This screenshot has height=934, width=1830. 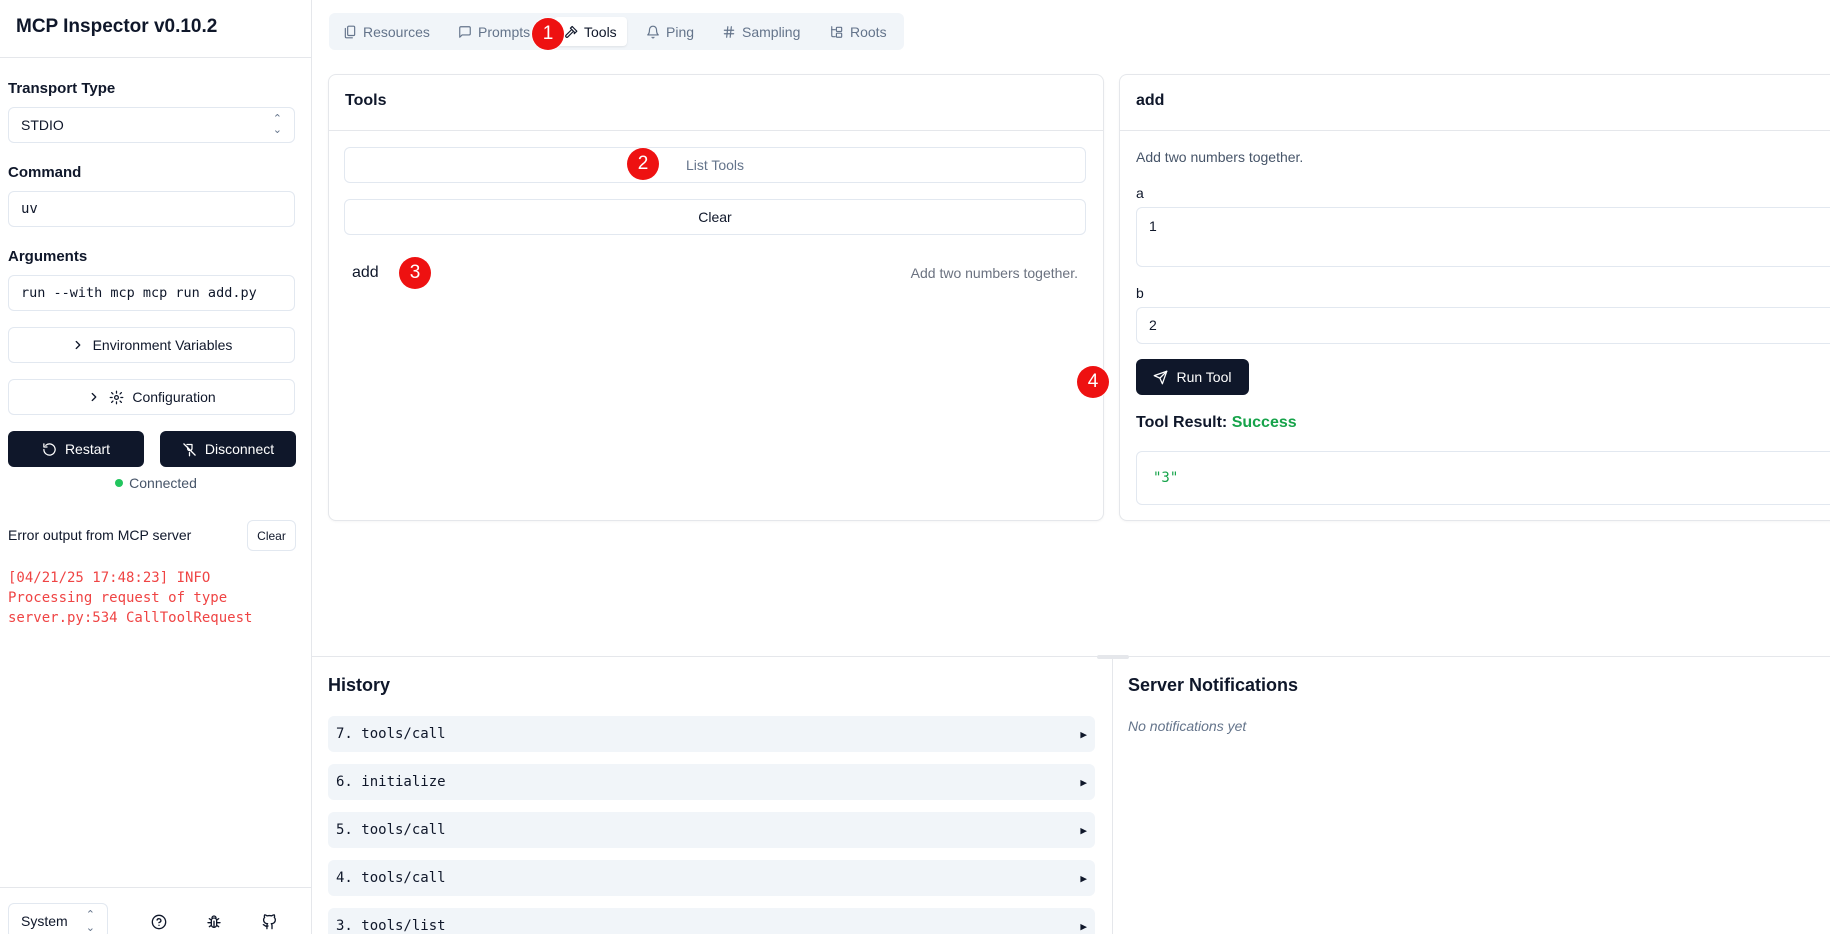 I want to click on tab-roots: Roots, so click(x=858, y=31).